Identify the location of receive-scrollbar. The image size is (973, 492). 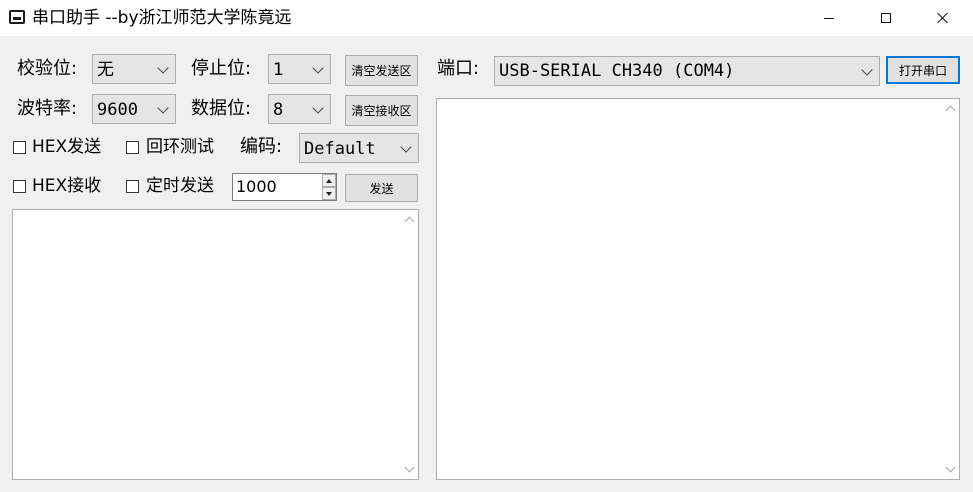
(951, 289).